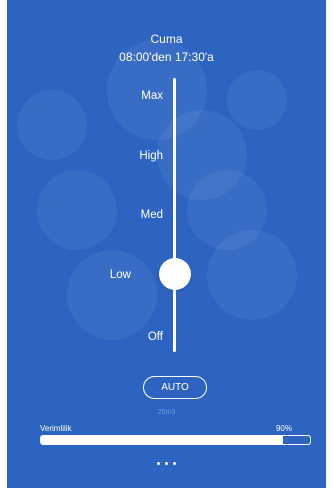 This screenshot has height=493, width=332. I want to click on efficiency-bar, so click(175, 440).